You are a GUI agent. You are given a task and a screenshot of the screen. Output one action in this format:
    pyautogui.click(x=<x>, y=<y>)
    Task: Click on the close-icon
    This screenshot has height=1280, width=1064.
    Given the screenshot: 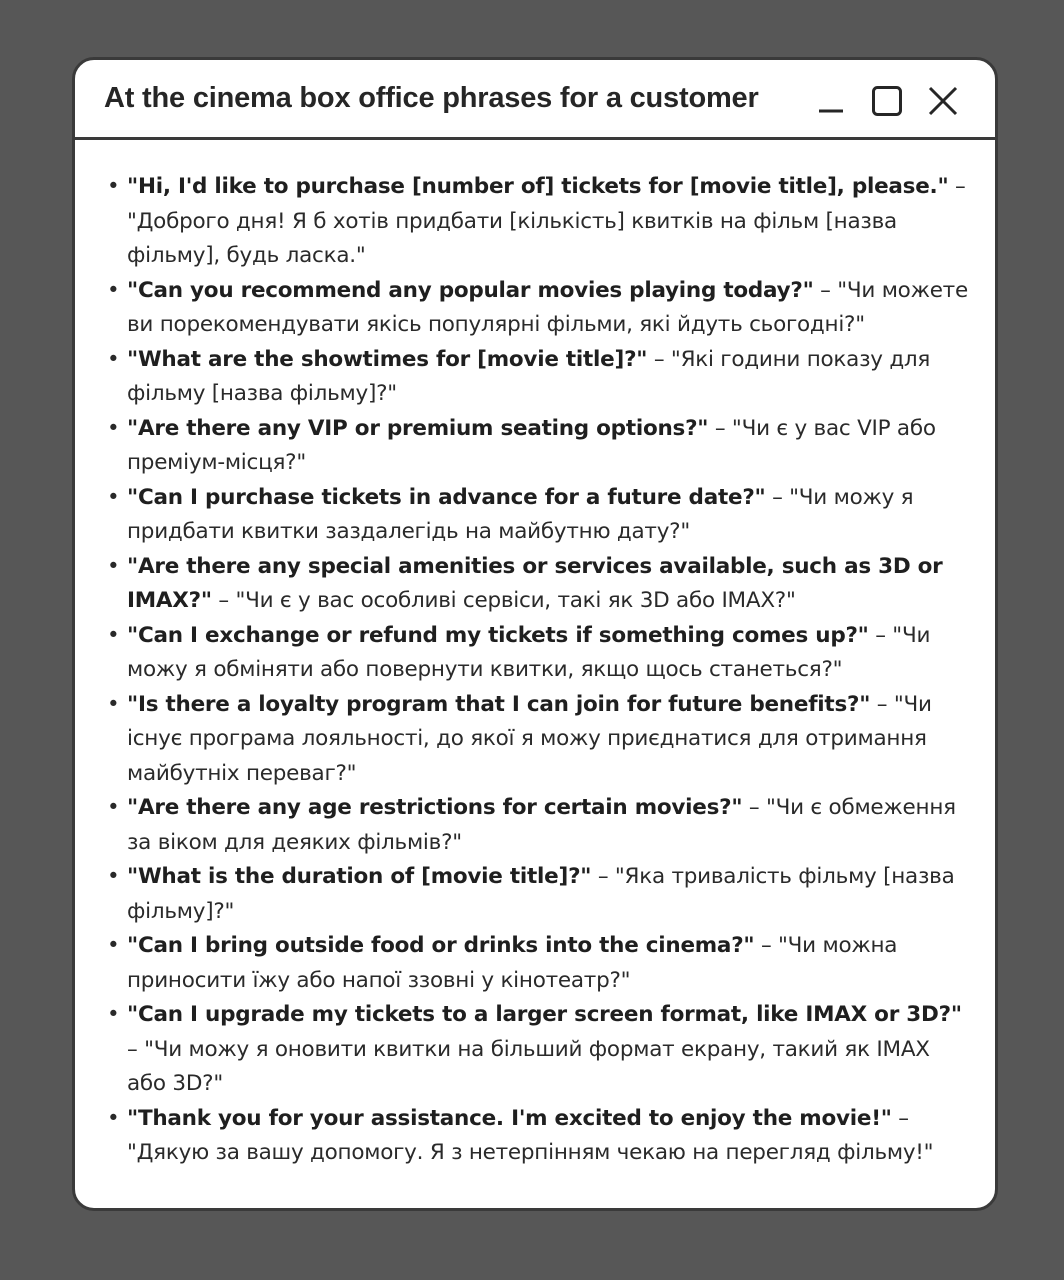 What is the action you would take?
    pyautogui.click(x=943, y=101)
    